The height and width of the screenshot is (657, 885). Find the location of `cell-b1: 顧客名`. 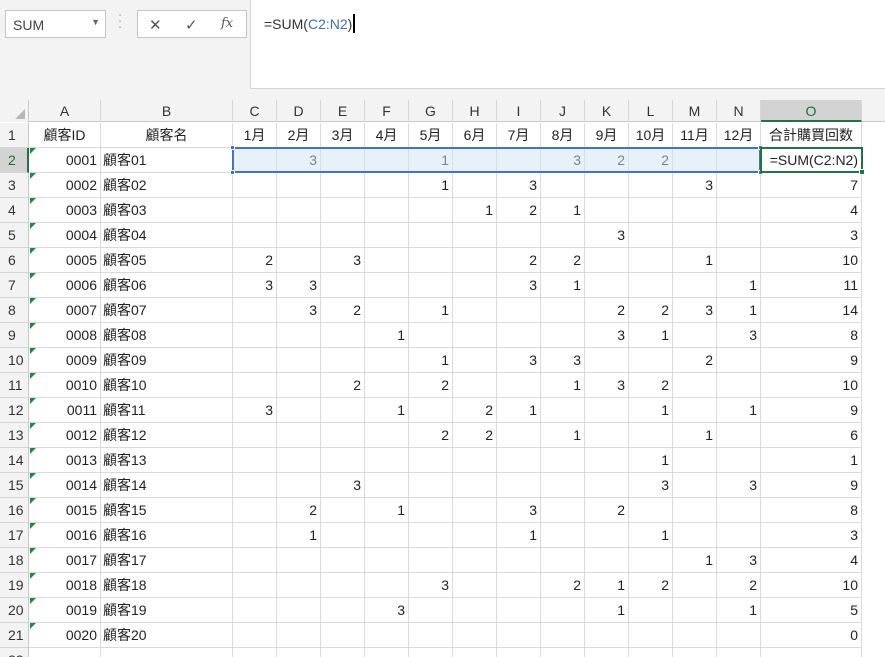

cell-b1: 顧客名 is located at coordinates (167, 135).